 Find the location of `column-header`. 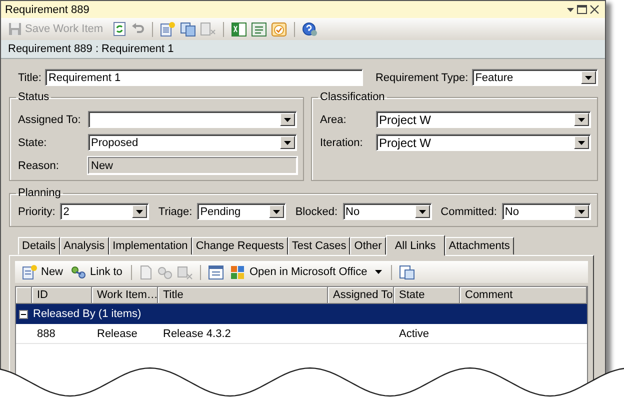

column-header is located at coordinates (24, 295).